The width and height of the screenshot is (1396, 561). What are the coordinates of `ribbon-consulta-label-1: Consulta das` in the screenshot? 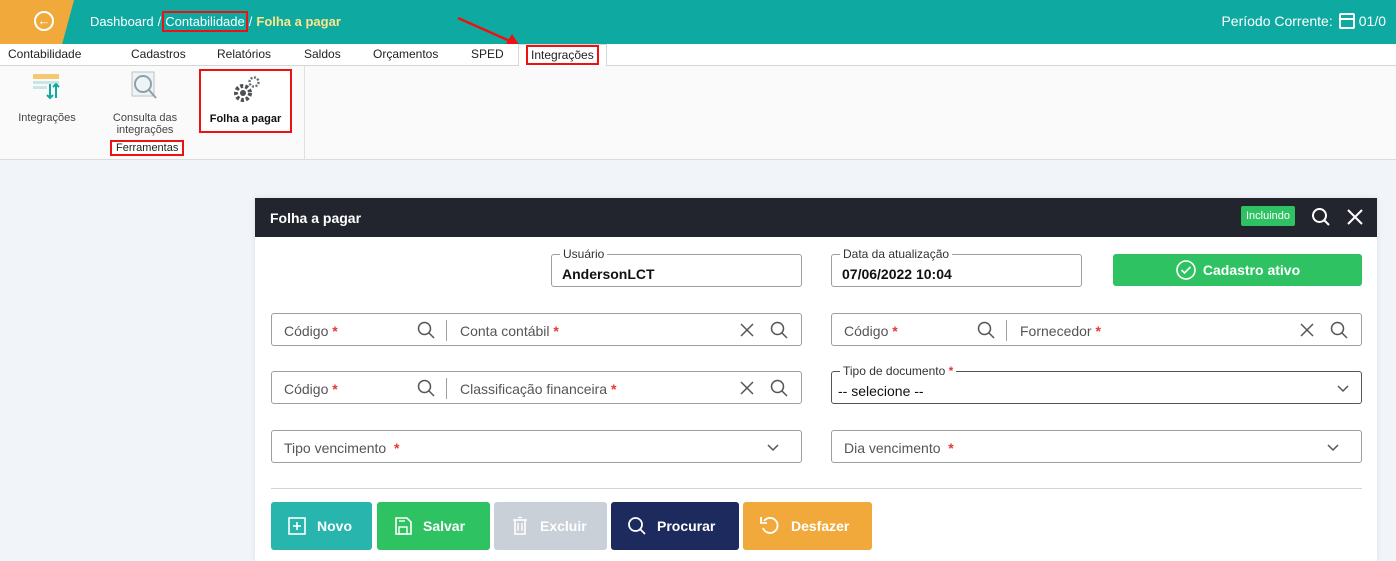 It's located at (145, 118).